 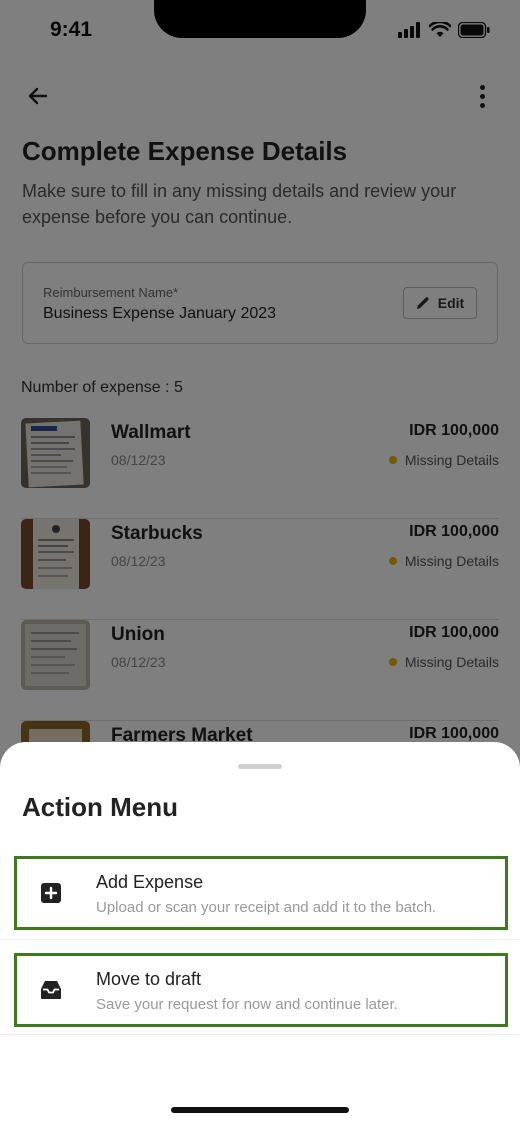 What do you see at coordinates (260, 1110) in the screenshot?
I see `home-indicator` at bounding box center [260, 1110].